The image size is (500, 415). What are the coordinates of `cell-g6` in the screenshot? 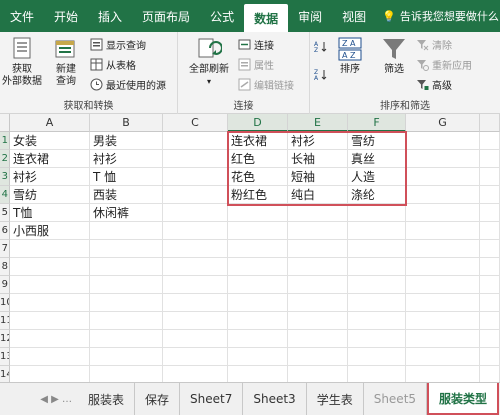 It's located at (443, 231).